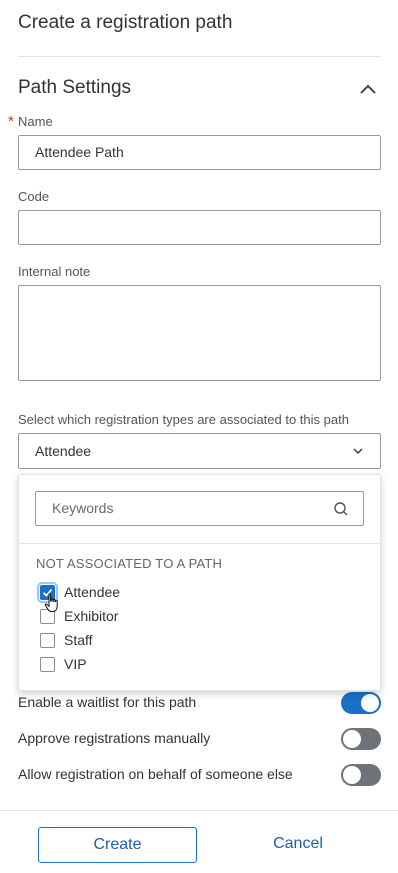 This screenshot has height=873, width=398. I want to click on cancel-button: Cancel, so click(298, 845).